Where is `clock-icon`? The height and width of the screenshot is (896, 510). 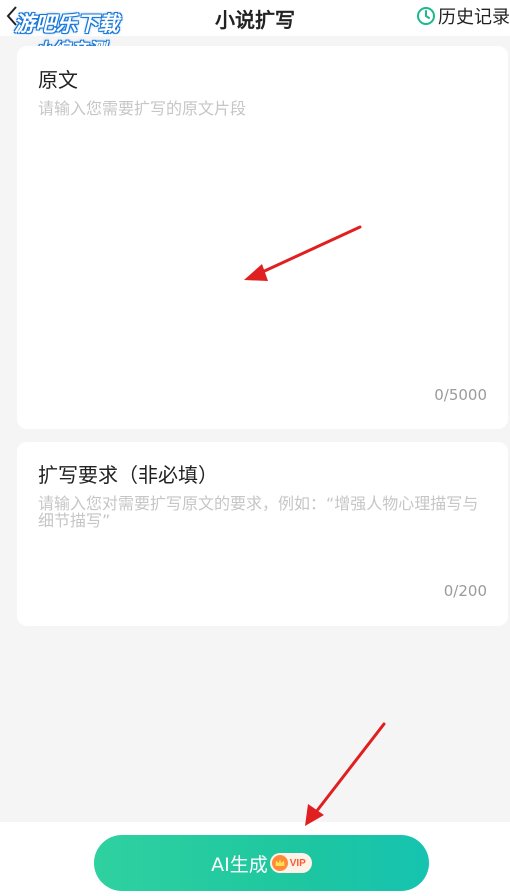
clock-icon is located at coordinates (426, 16).